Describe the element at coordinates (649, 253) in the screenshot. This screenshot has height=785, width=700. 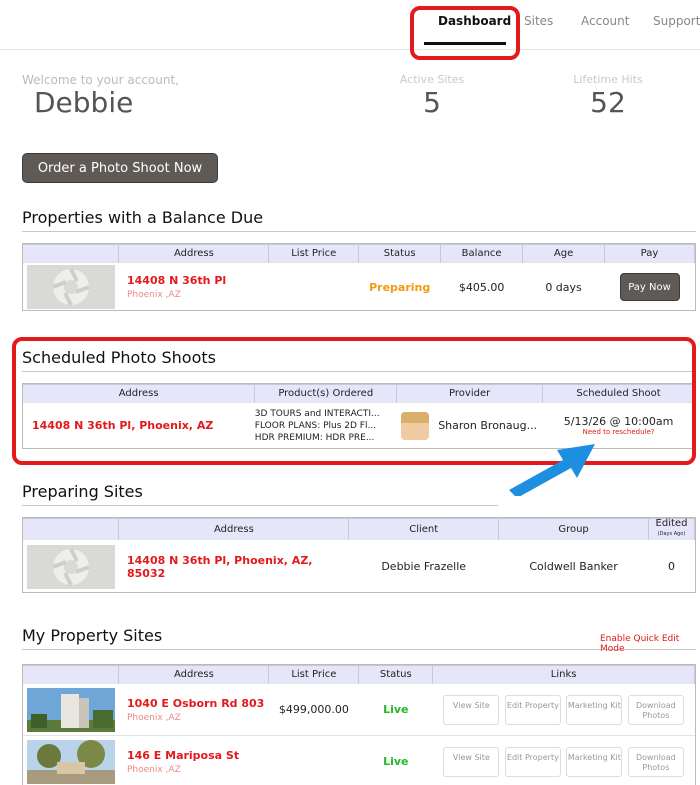
I see `col-pay: Pay` at that location.